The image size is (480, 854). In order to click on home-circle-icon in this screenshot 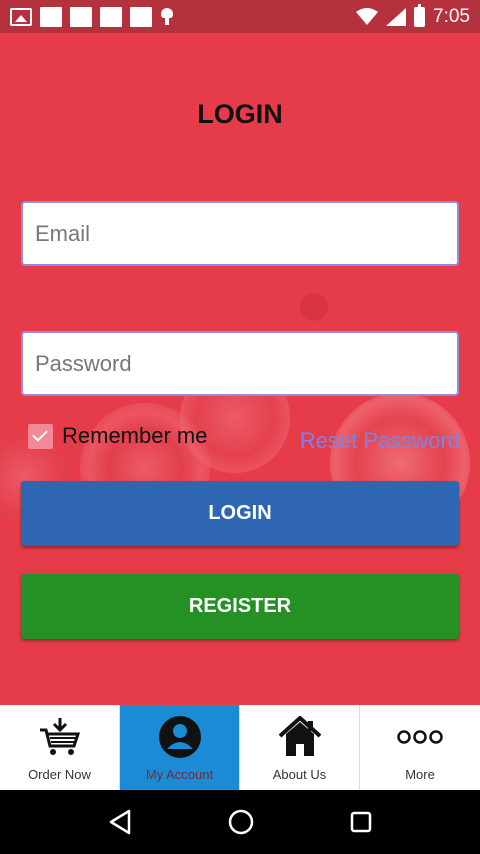, I will do `click(241, 822)`.